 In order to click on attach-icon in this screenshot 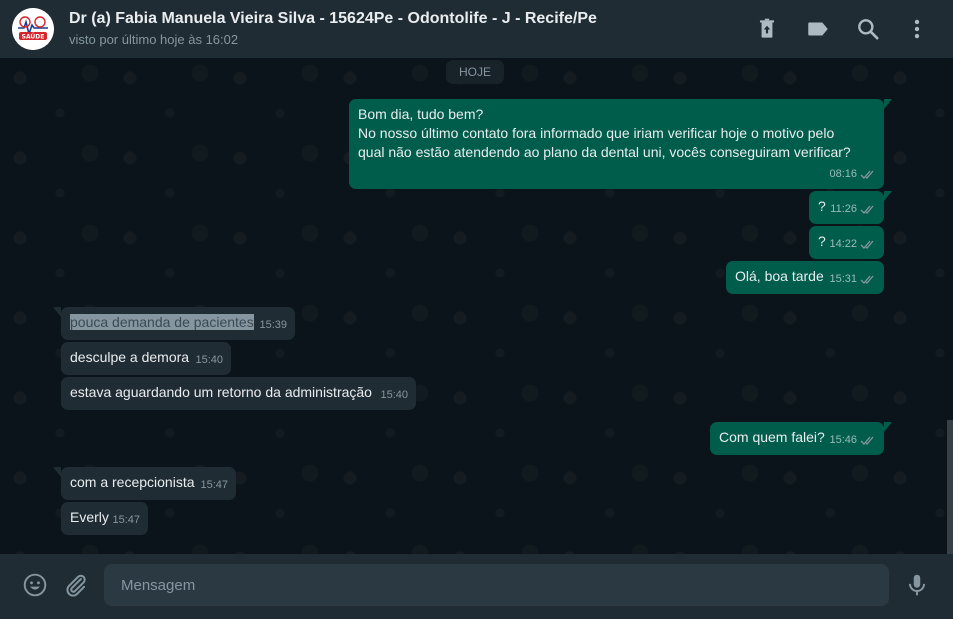, I will do `click(76, 585)`.